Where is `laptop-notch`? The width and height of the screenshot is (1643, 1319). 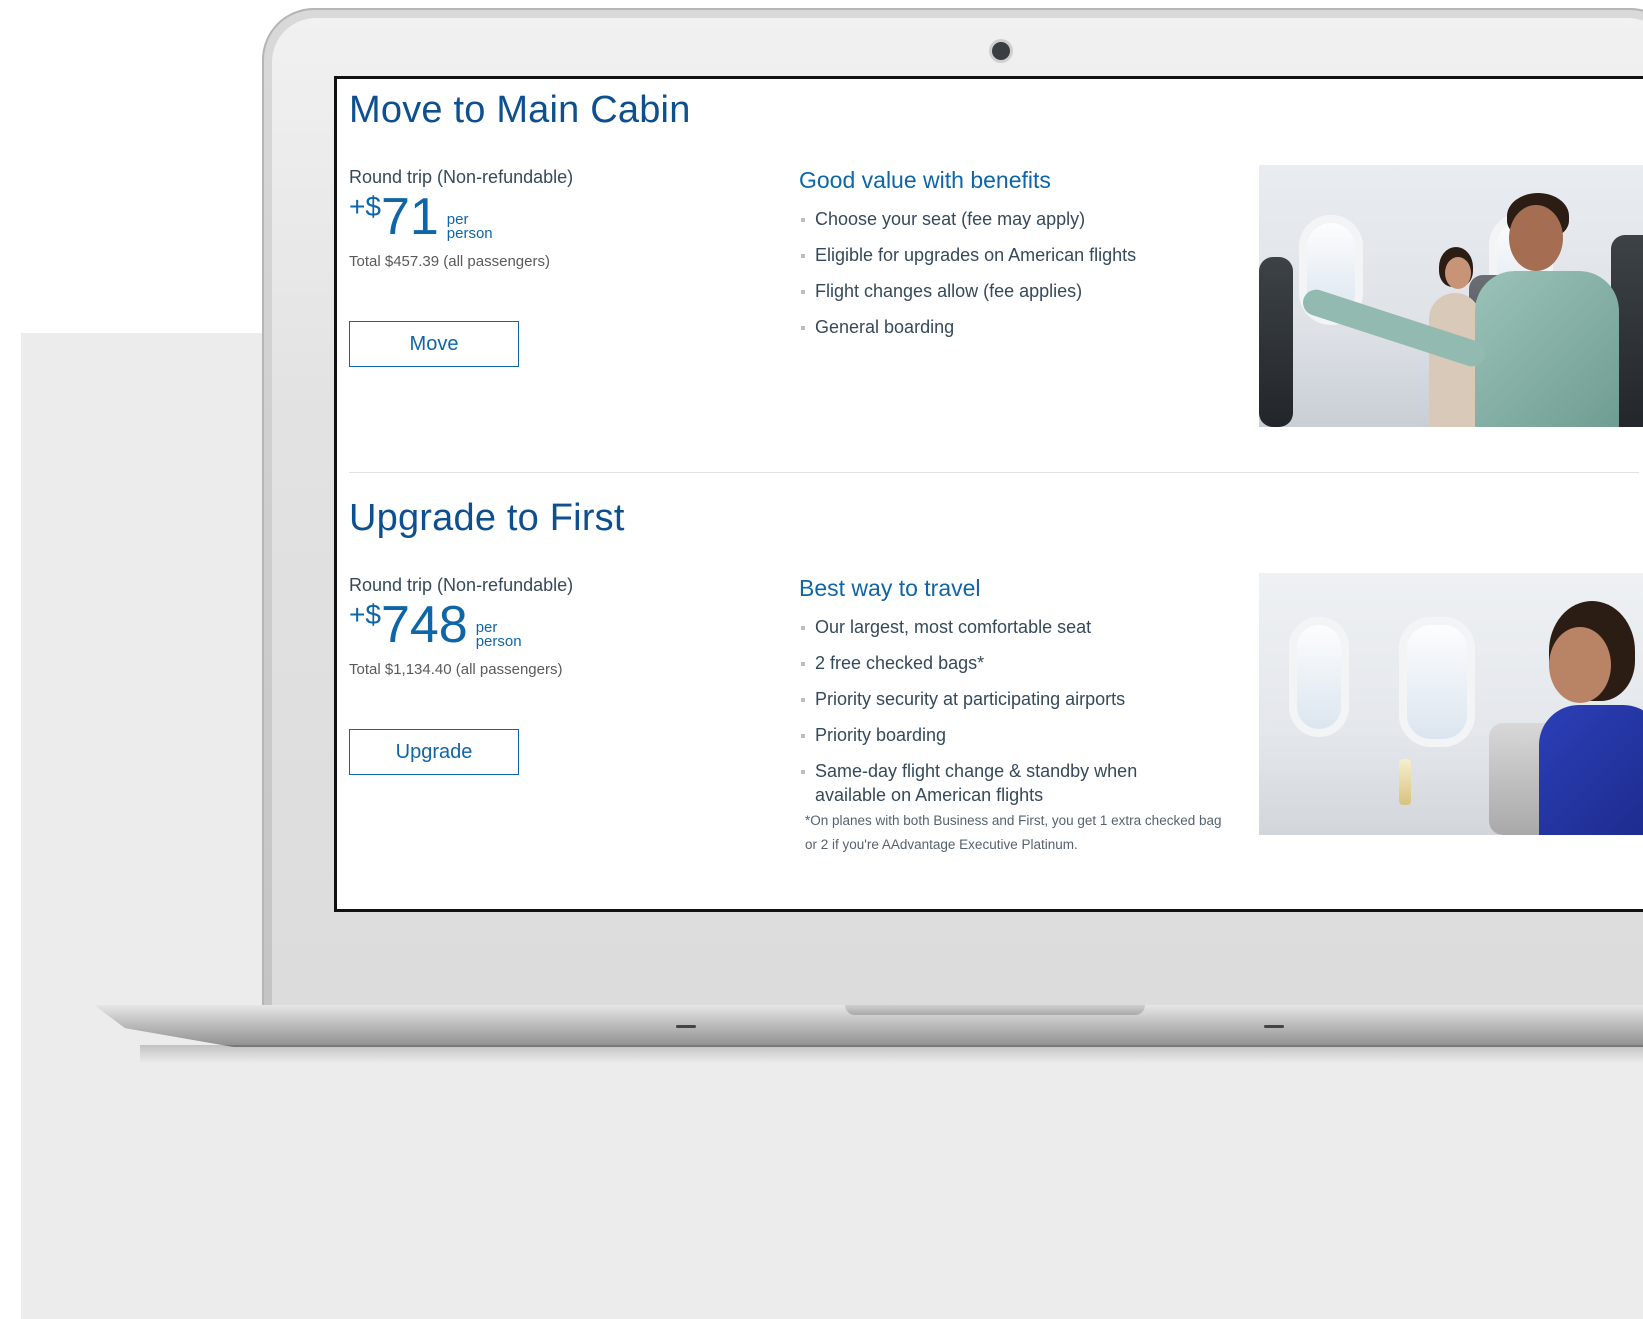 laptop-notch is located at coordinates (995, 1010).